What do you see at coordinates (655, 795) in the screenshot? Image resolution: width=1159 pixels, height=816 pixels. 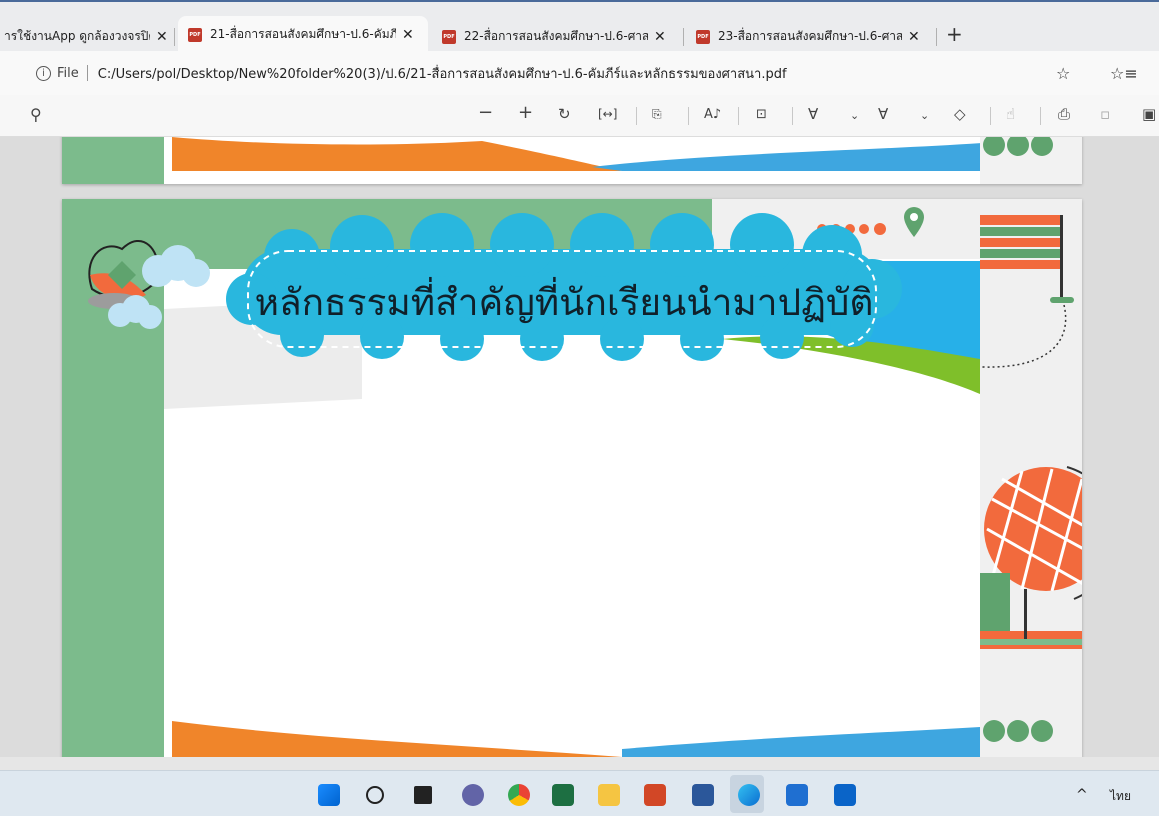 I see `powerpoint-icon` at bounding box center [655, 795].